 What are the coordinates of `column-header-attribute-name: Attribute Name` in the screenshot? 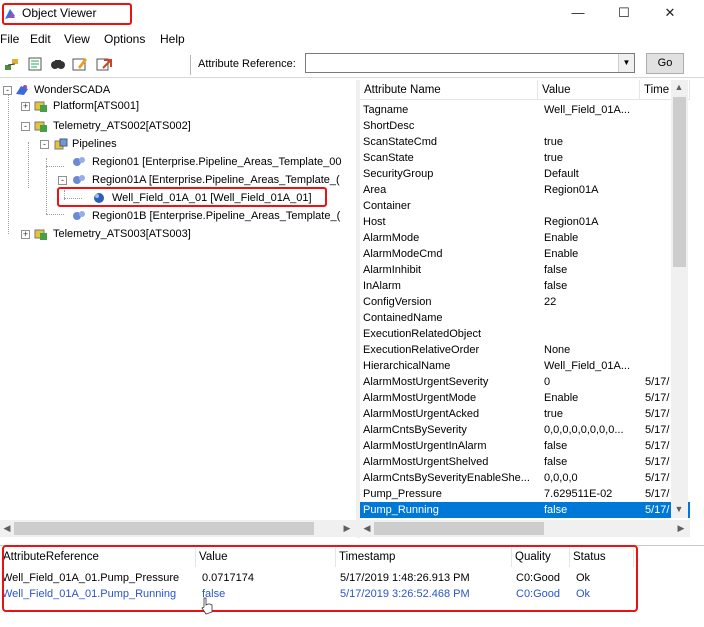 It's located at (449, 90).